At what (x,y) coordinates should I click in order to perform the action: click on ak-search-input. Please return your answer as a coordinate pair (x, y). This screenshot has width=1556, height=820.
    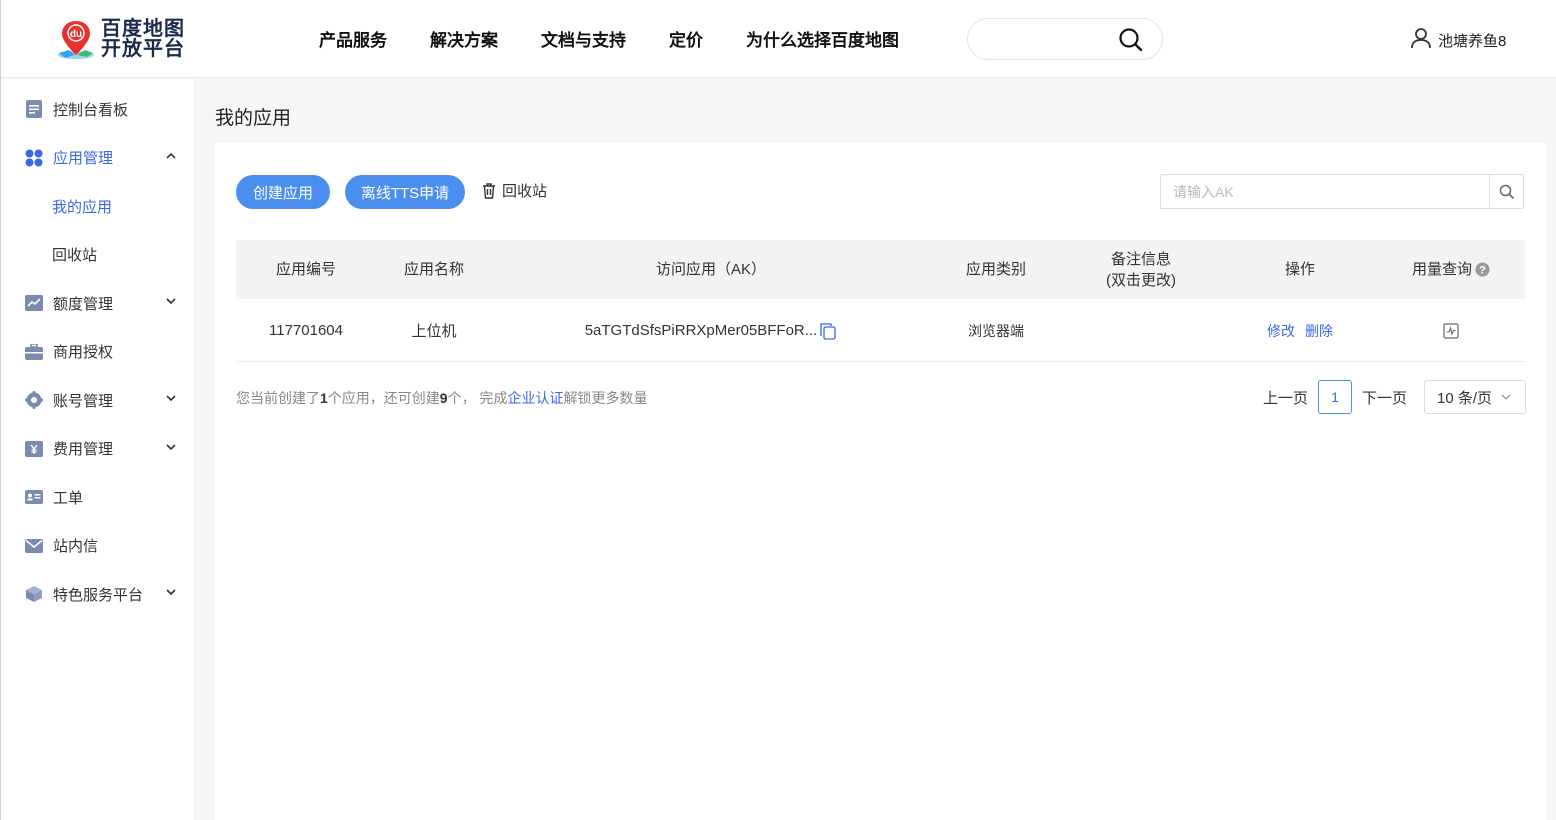
    Looking at the image, I should click on (1325, 191).